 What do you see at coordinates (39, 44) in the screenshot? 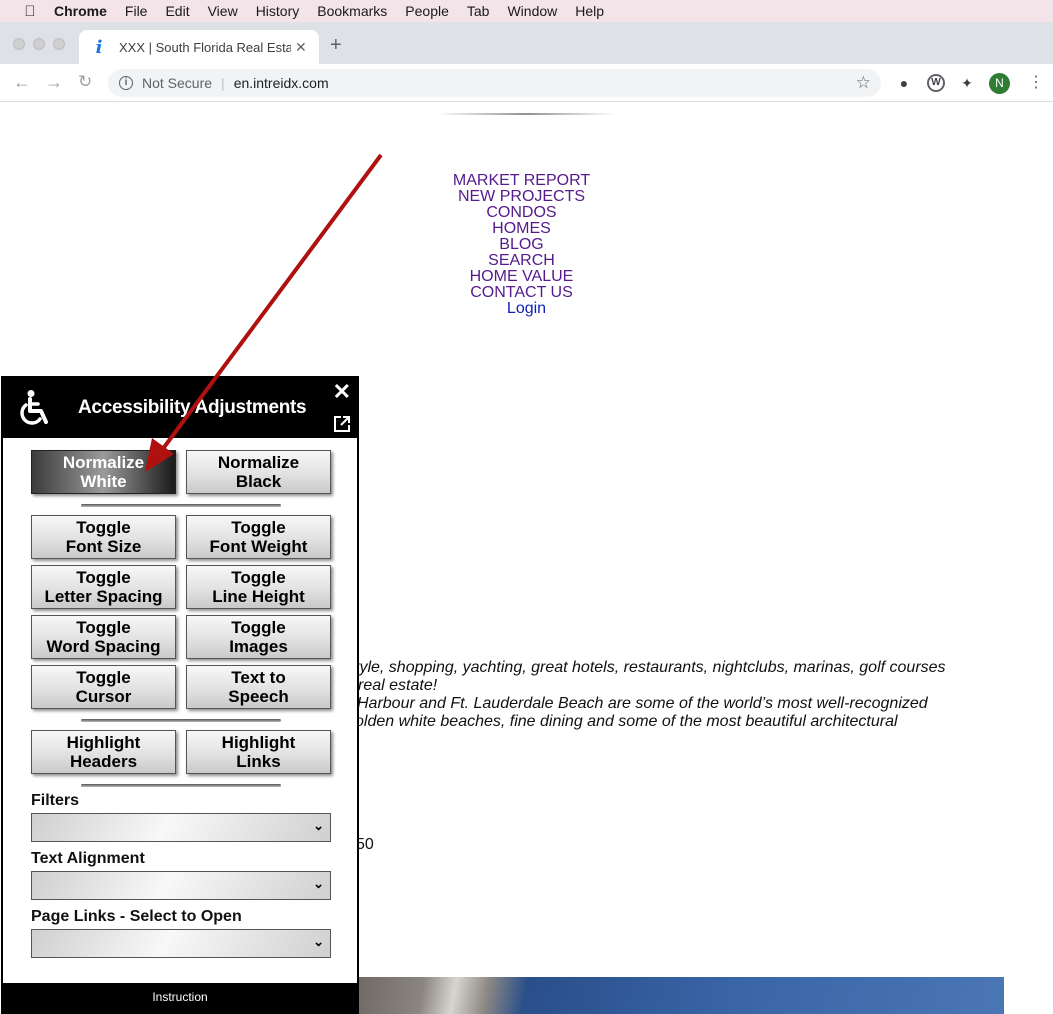
I see `window-minimize-dot` at bounding box center [39, 44].